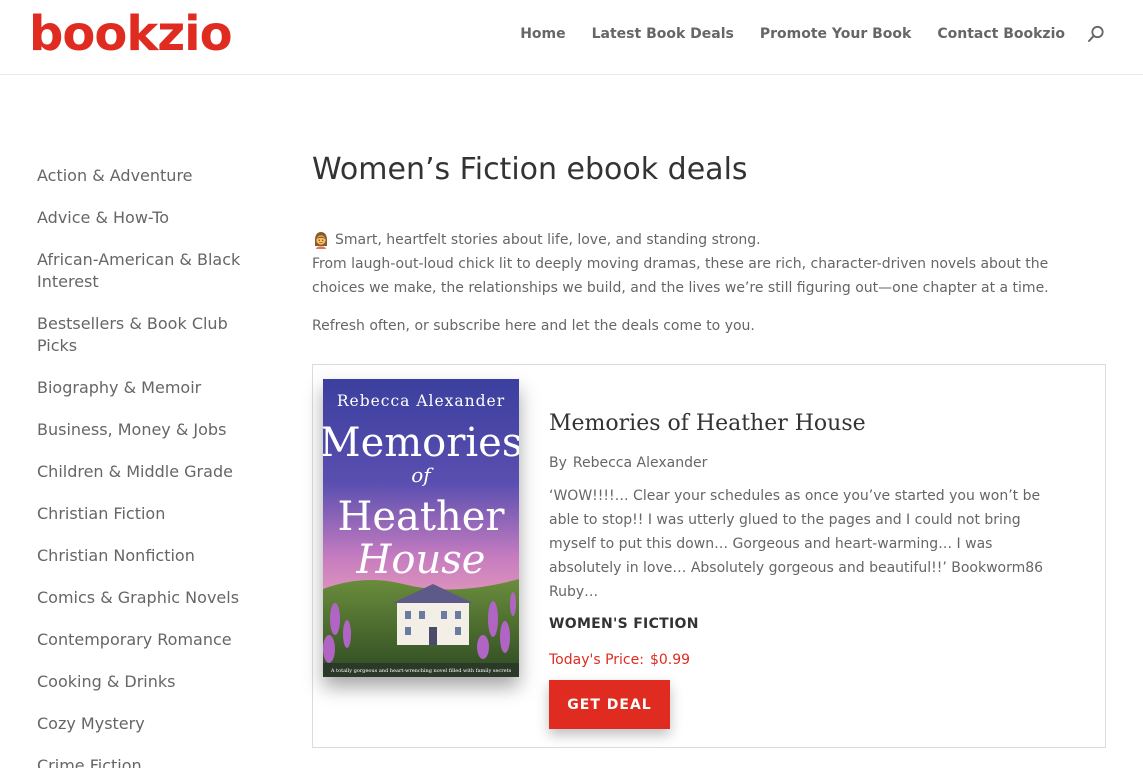 The image size is (1143, 768). Describe the element at coordinates (609, 704) in the screenshot. I see `get-deal-button: GET DEAL` at that location.